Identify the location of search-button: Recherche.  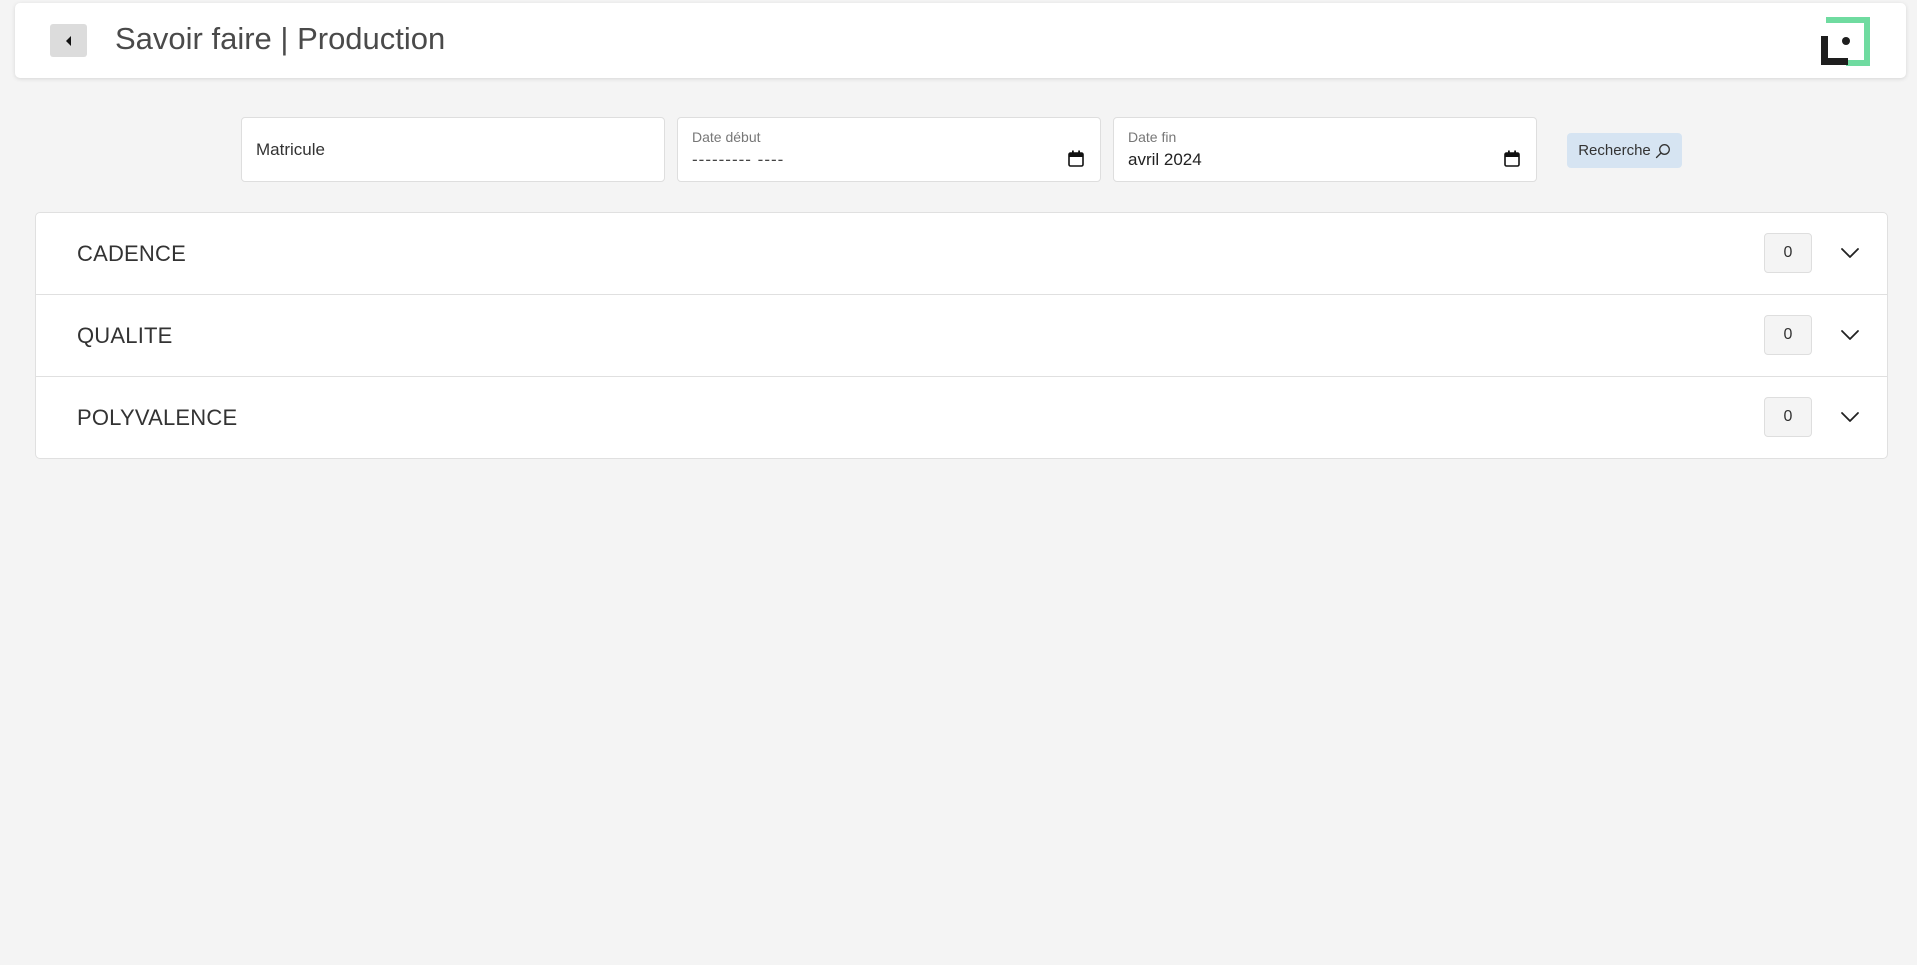
(1624, 150).